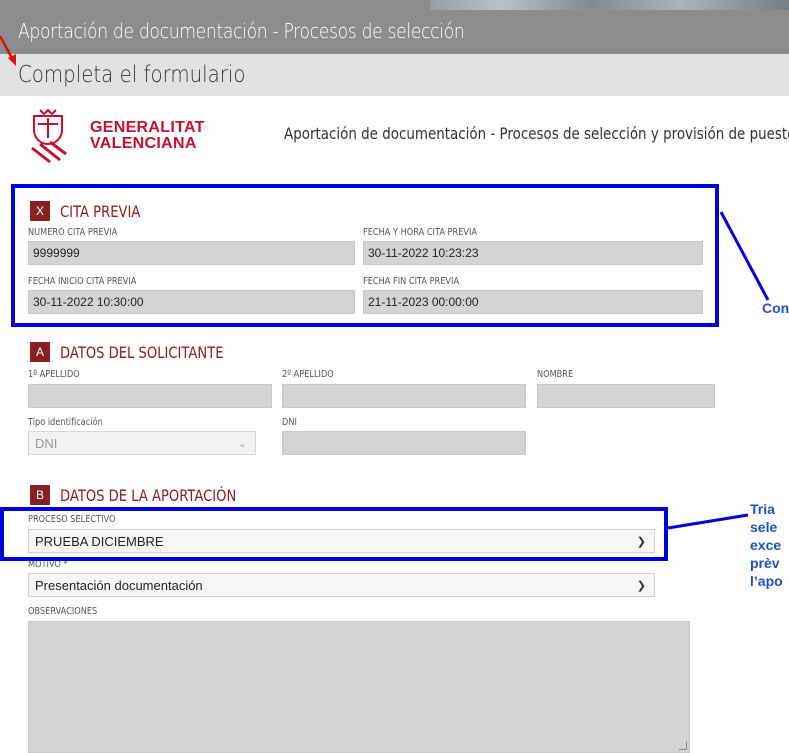  I want to click on callout-line: exce, so click(766, 545).